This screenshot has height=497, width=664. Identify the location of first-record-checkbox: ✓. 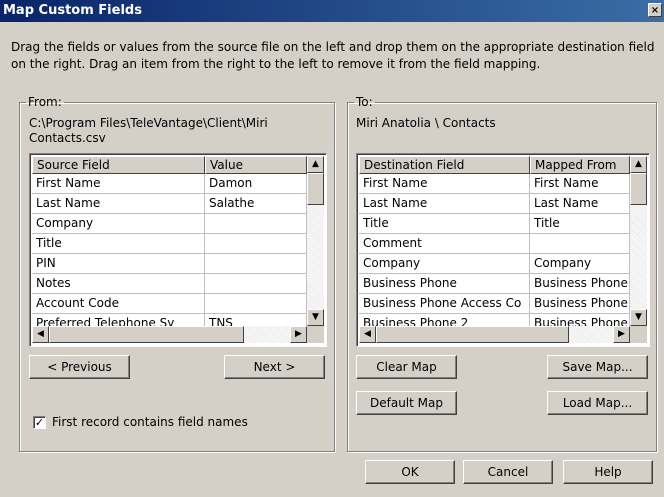
(39, 422).